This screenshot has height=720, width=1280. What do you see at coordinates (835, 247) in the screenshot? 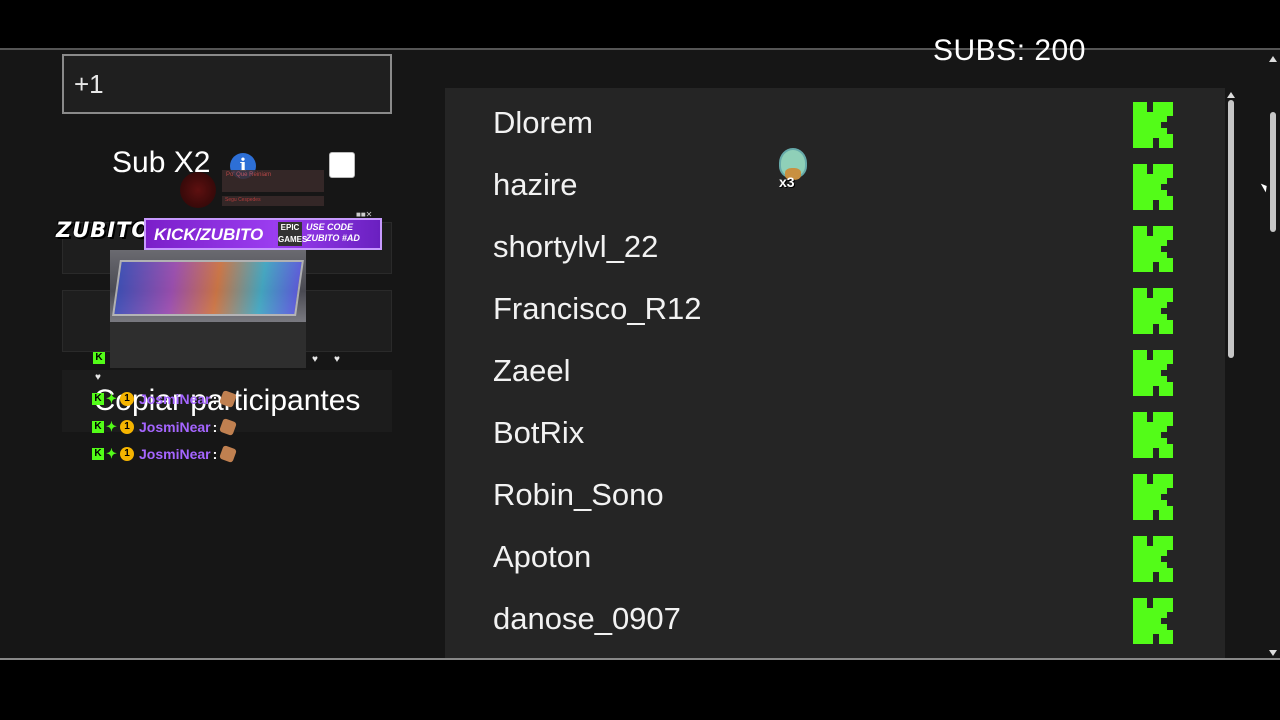
I see `participant-row: shortylvl_22` at bounding box center [835, 247].